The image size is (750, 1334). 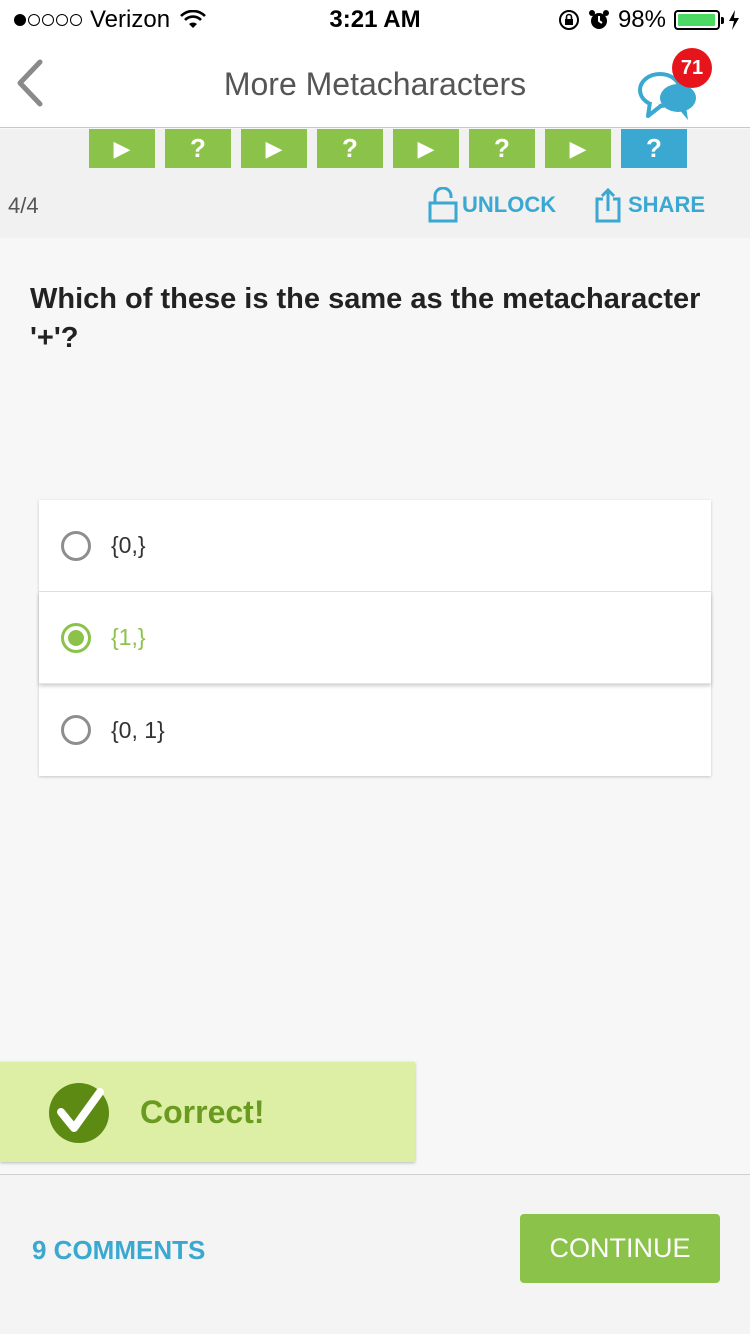 What do you see at coordinates (375, 730) in the screenshot?
I see `answer-option-3: {0, 1}` at bounding box center [375, 730].